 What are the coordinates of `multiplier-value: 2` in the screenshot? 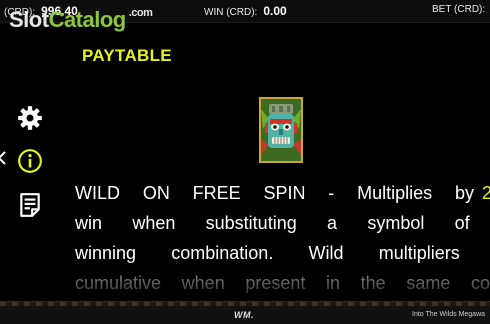 It's located at (485, 193).